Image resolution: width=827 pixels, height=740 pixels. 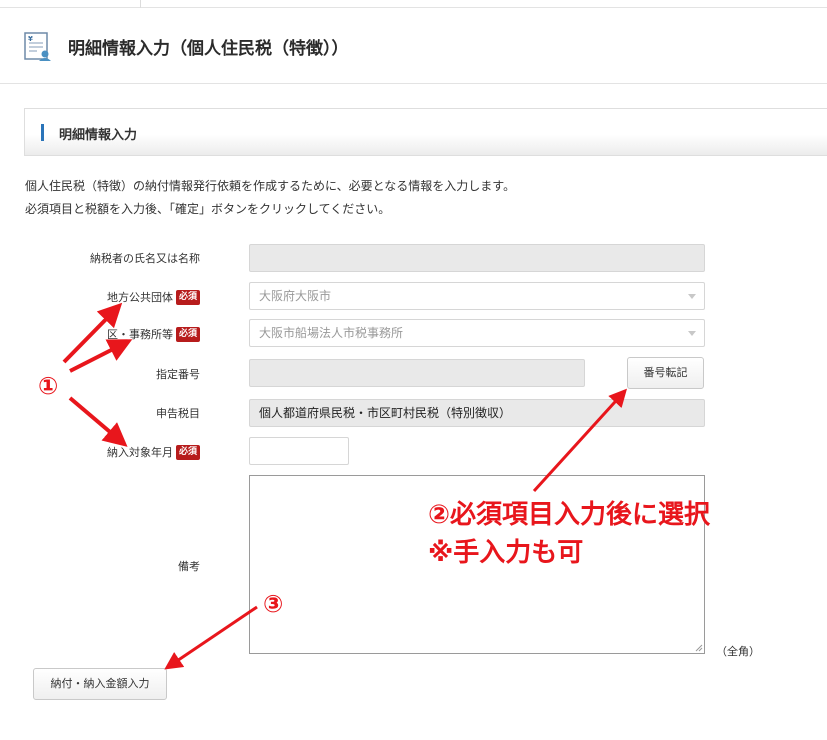 What do you see at coordinates (189, 566) in the screenshot?
I see `remarks-label: 備考` at bounding box center [189, 566].